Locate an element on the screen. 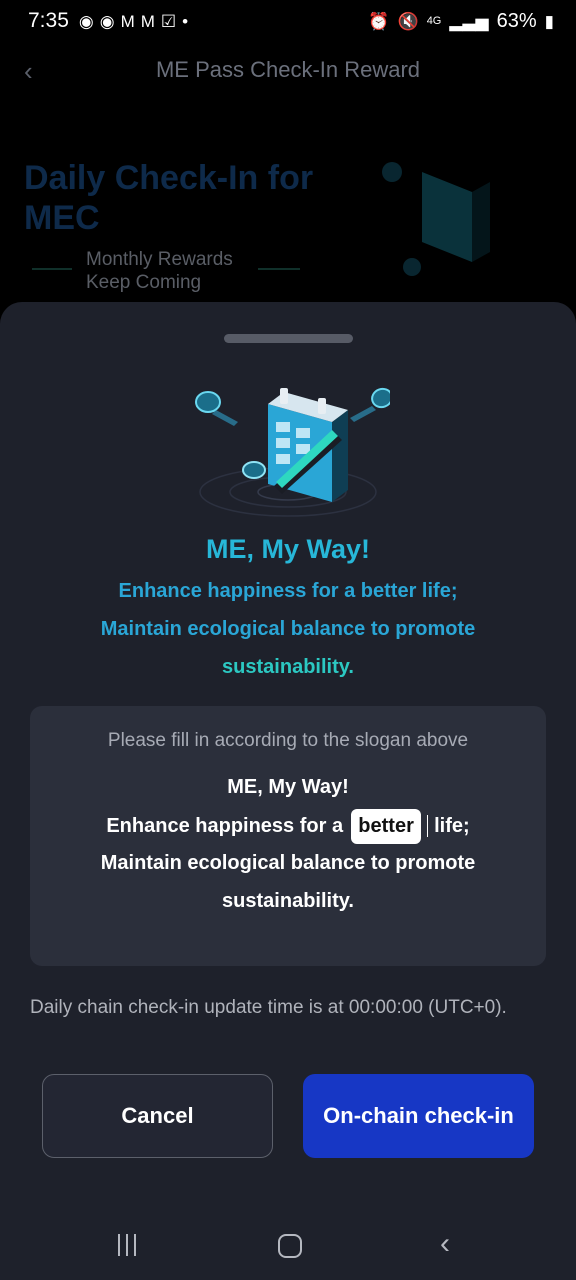 The image size is (576, 1280). status-time: 7:35 is located at coordinates (48, 20).